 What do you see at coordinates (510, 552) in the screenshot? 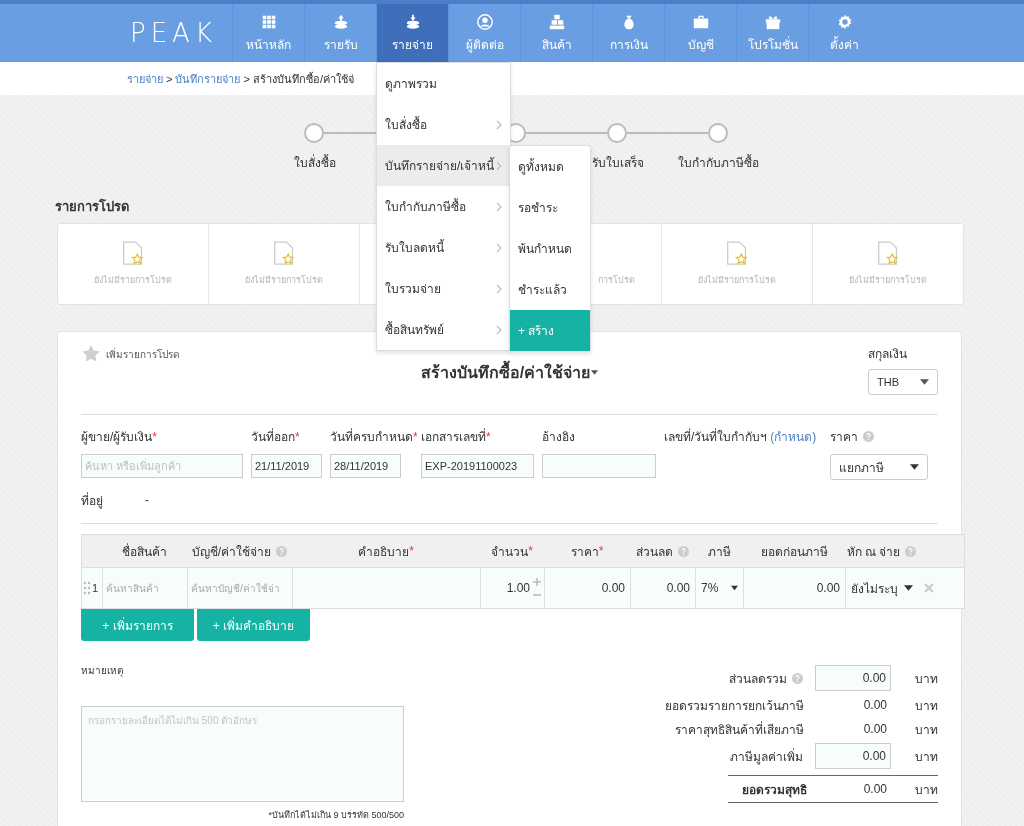
I see `column-header: จำนวน` at bounding box center [510, 552].